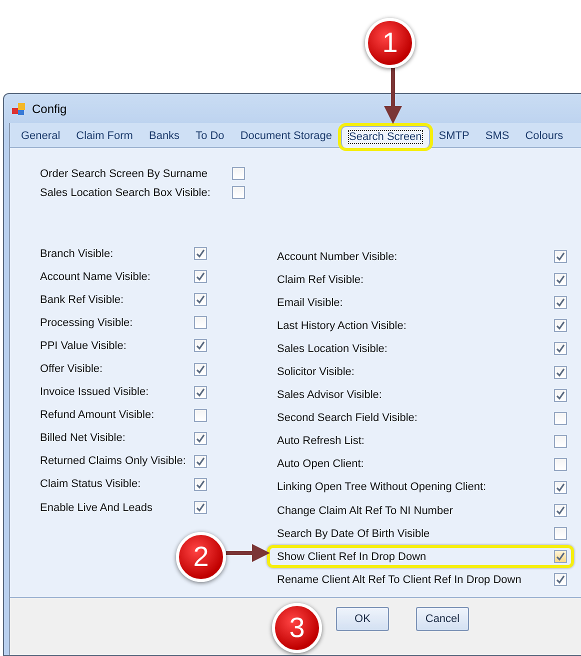 The height and width of the screenshot is (656, 581). Describe the element at coordinates (49, 109) in the screenshot. I see `window-title: Config` at that location.